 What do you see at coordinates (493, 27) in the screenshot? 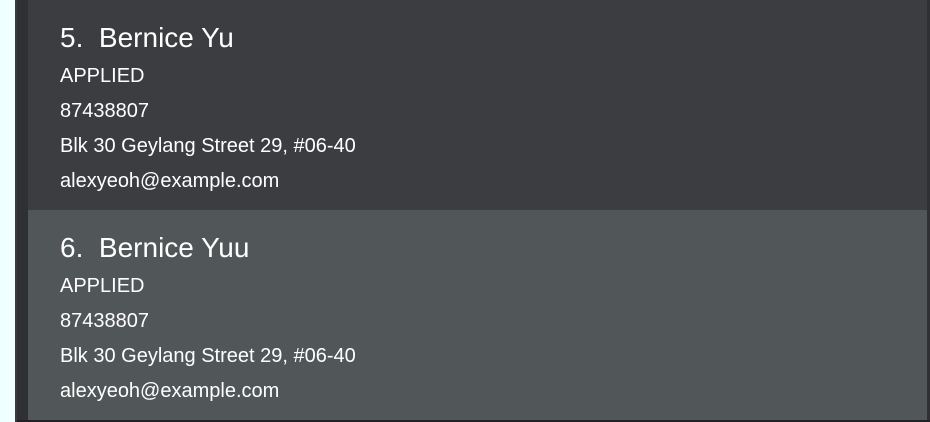
I see `person-name-row: 5. Bernice Yu` at bounding box center [493, 27].